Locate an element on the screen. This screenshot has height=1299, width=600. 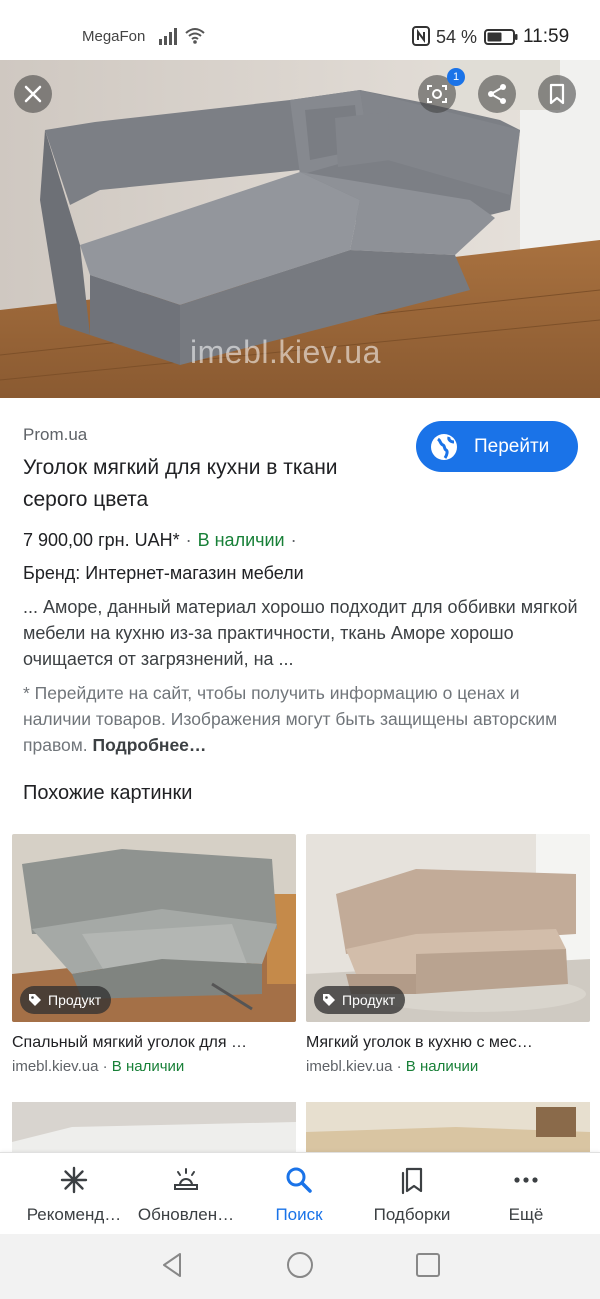
share-button is located at coordinates (497, 94).